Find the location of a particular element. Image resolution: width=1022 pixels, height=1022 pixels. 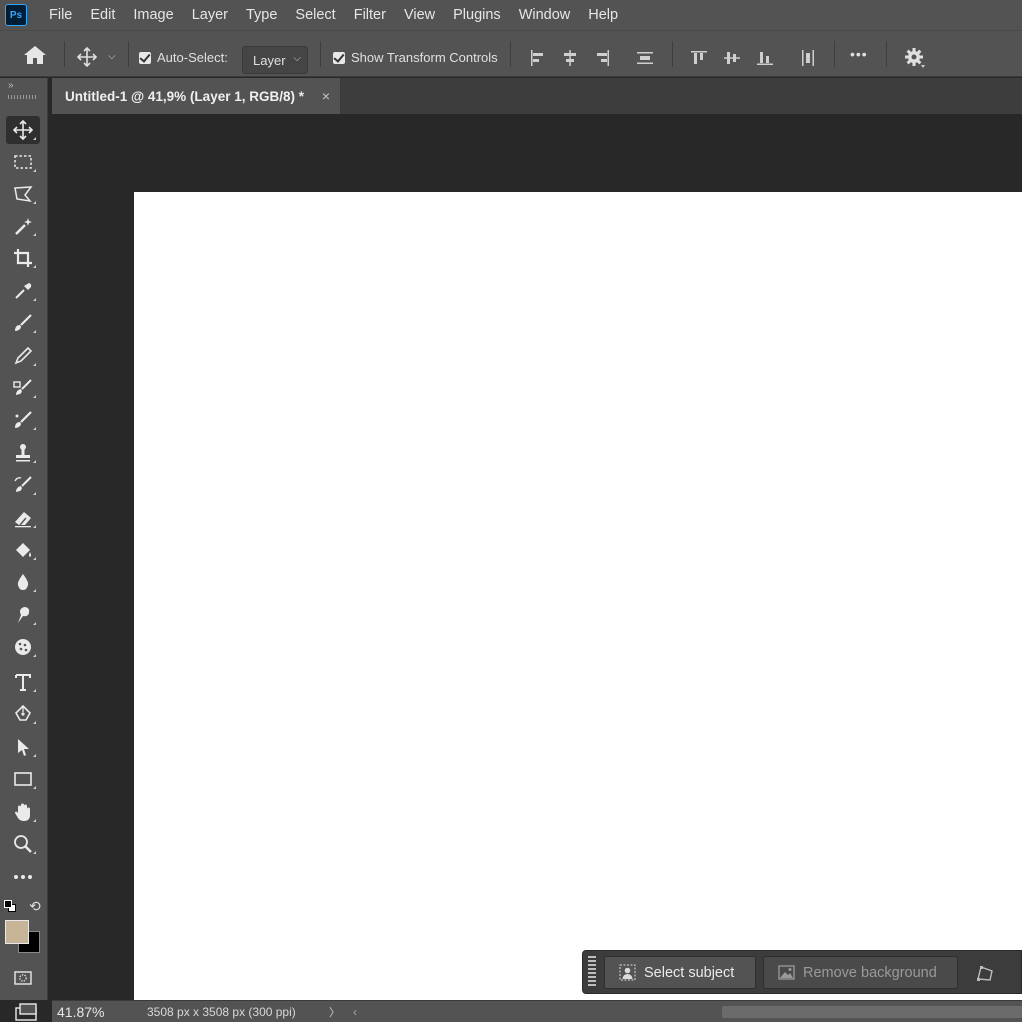

horizontal-scrollbar is located at coordinates (872, 1012).